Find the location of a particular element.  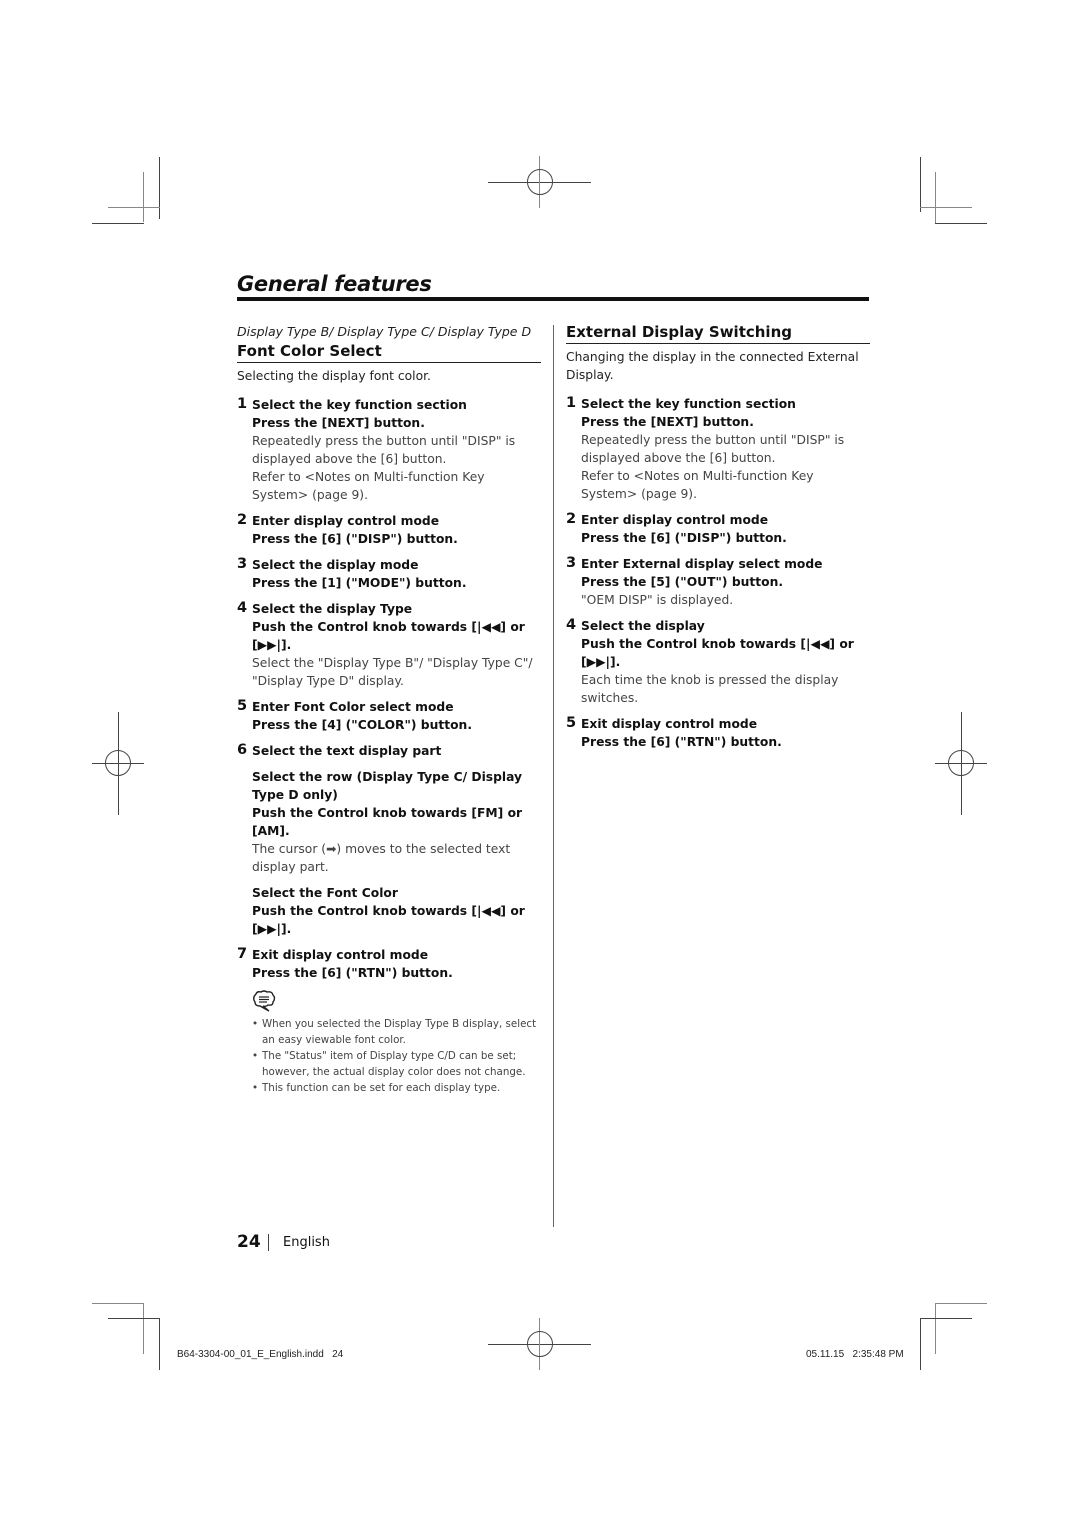

section-heading: External Display Switching is located at coordinates (718, 333).